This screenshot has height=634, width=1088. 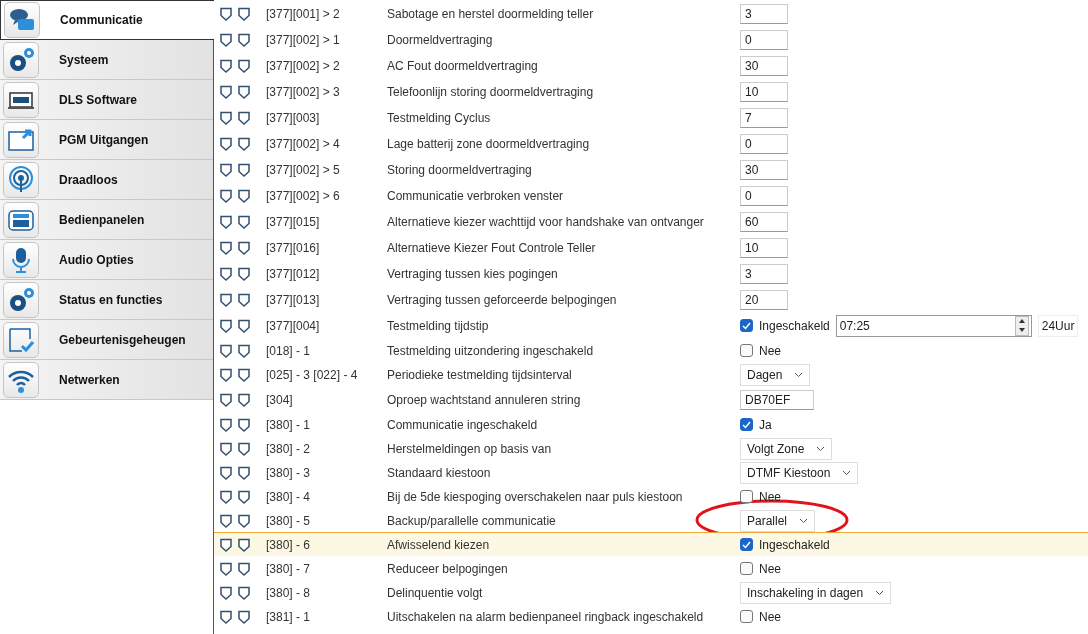 What do you see at coordinates (651, 13) in the screenshot?
I see `settings-row: [377][001] > 2 Sabotage en herstel doormelding teller 3` at bounding box center [651, 13].